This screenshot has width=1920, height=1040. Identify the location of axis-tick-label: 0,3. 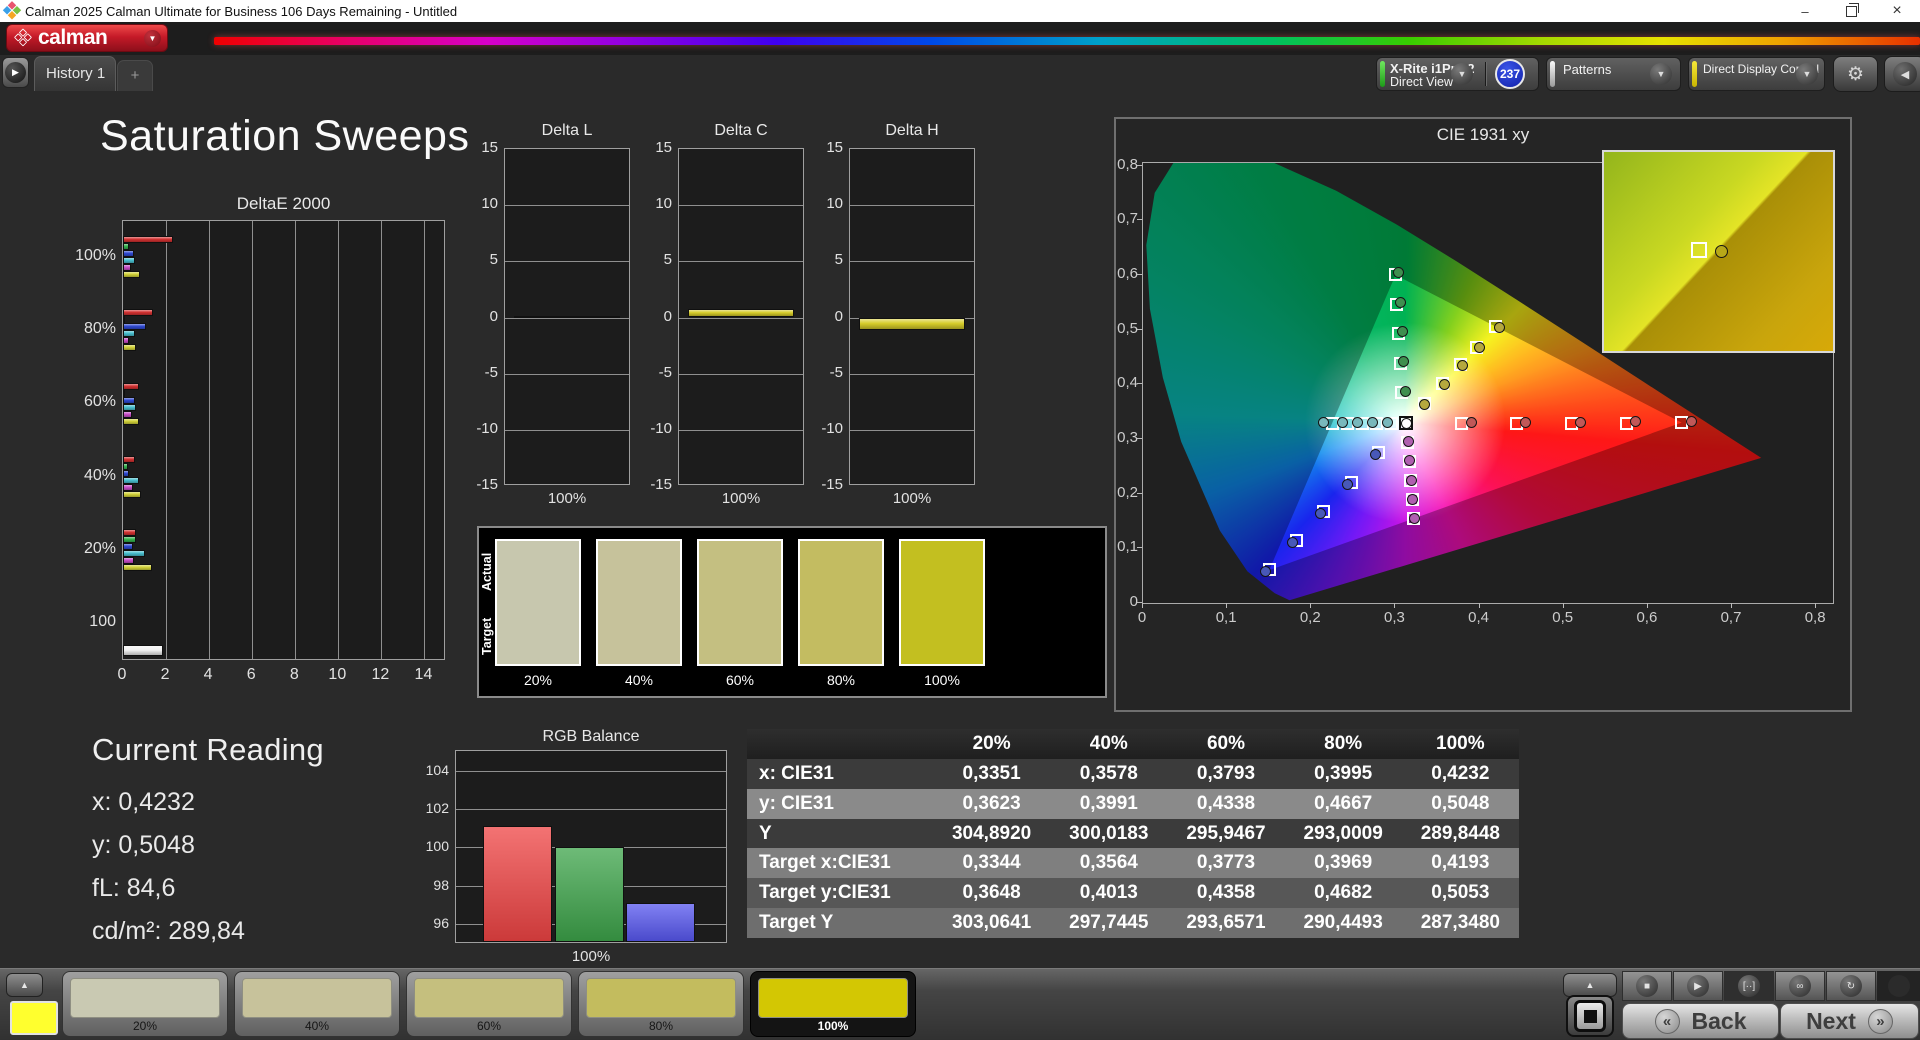
(1127, 438).